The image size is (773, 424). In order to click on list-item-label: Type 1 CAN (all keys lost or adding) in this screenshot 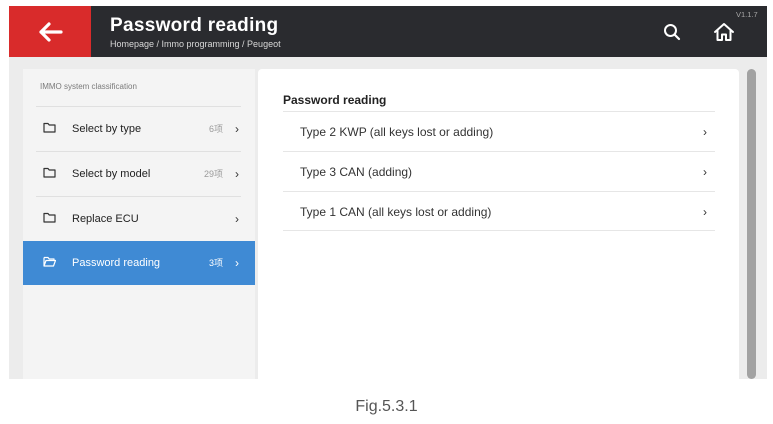, I will do `click(396, 212)`.